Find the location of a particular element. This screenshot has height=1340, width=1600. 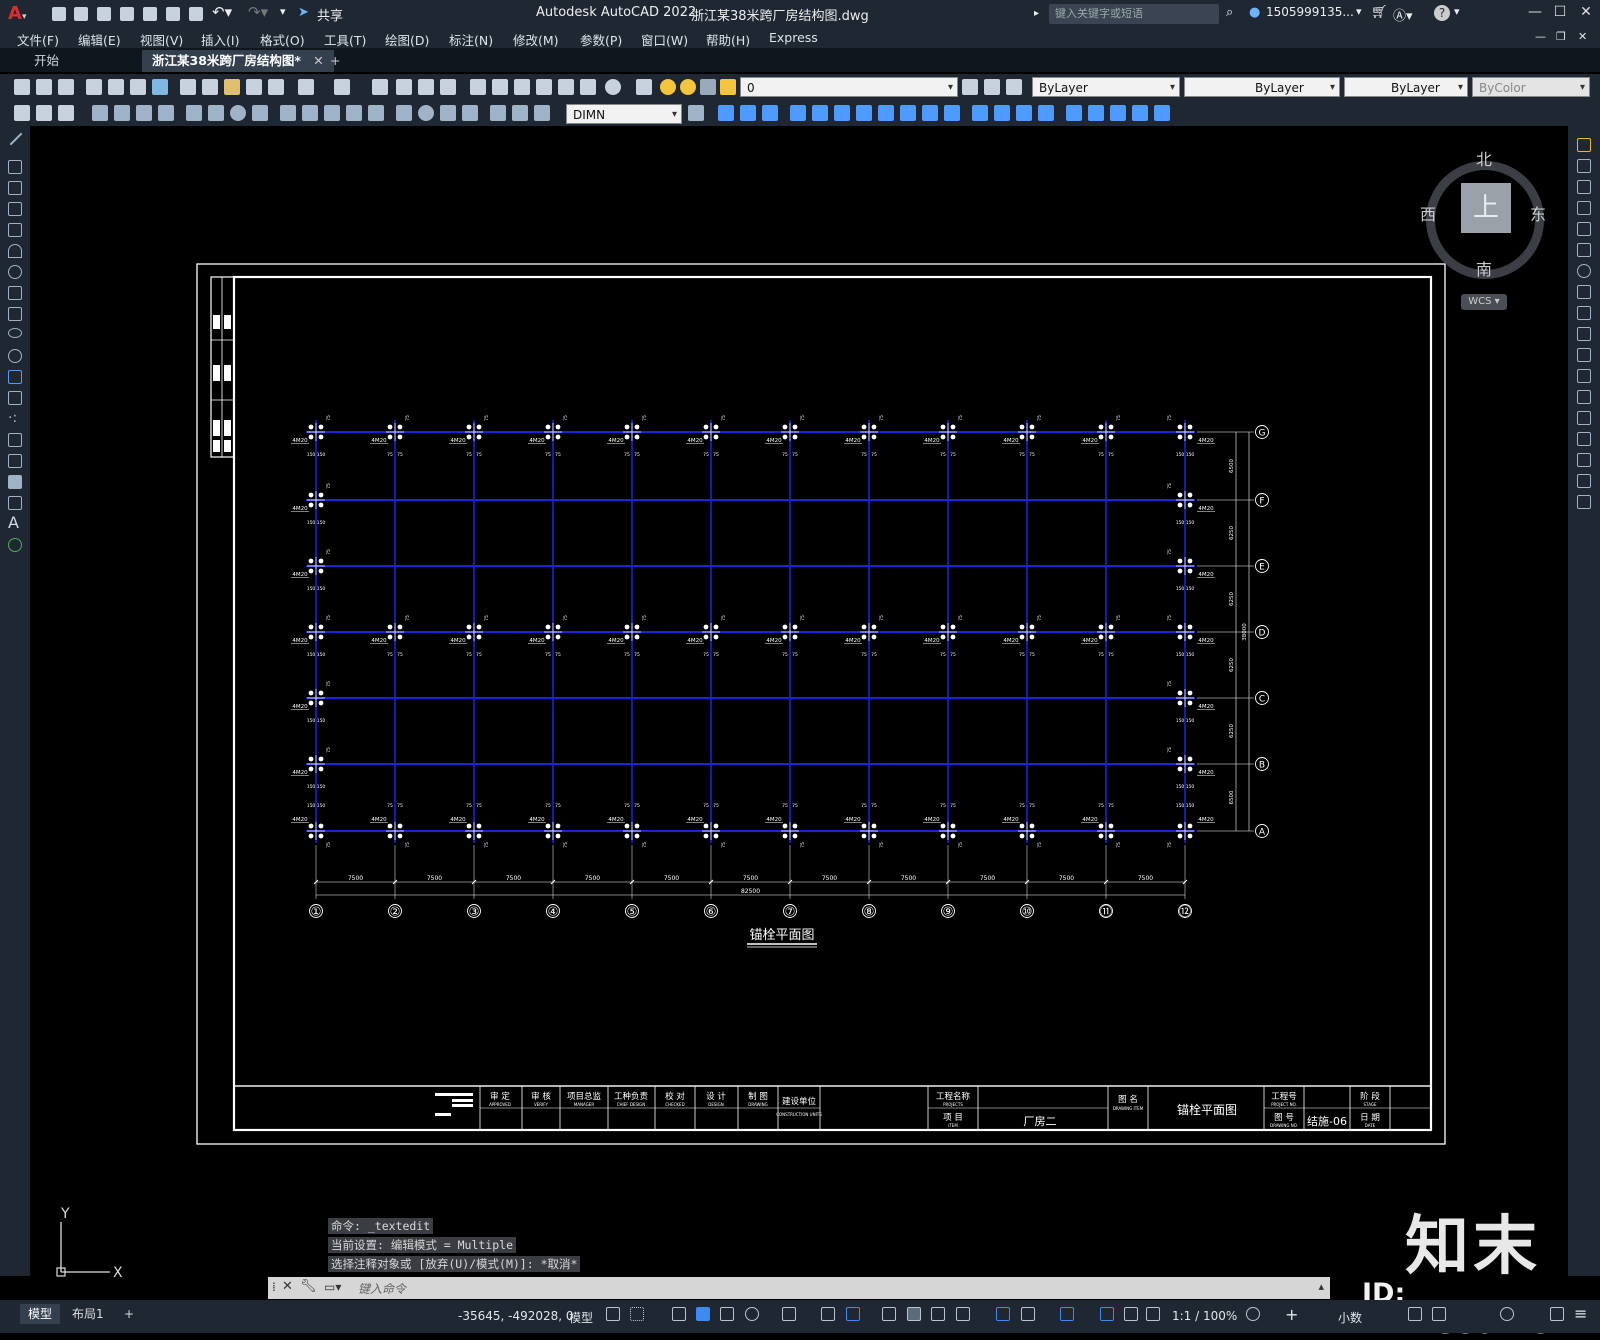

compass-south: 南 is located at coordinates (1484, 268).